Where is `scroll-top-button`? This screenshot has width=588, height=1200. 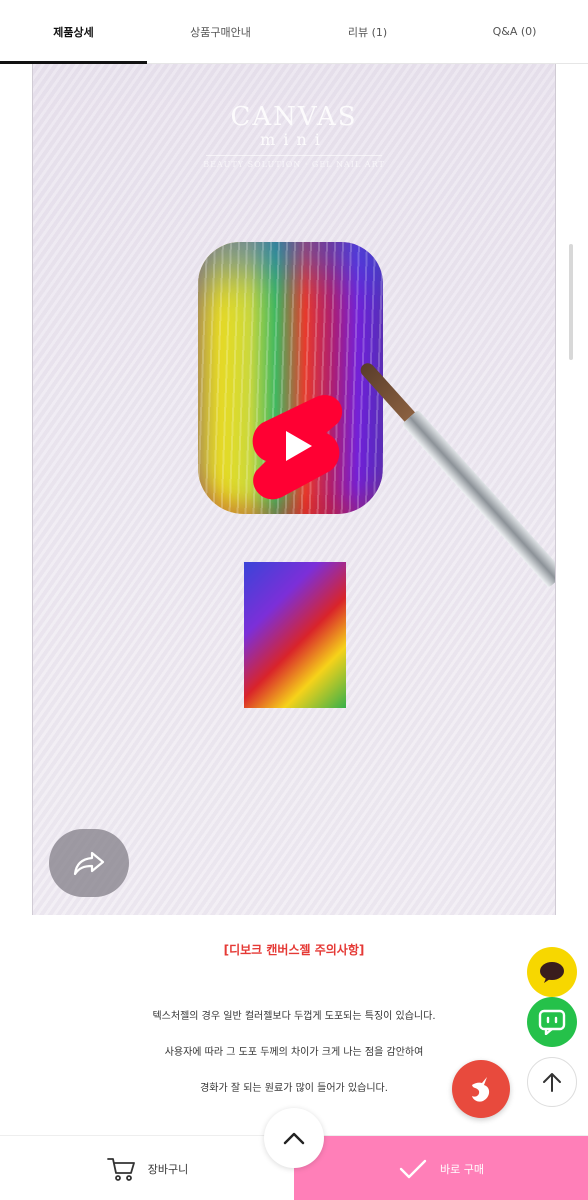 scroll-top-button is located at coordinates (552, 1082).